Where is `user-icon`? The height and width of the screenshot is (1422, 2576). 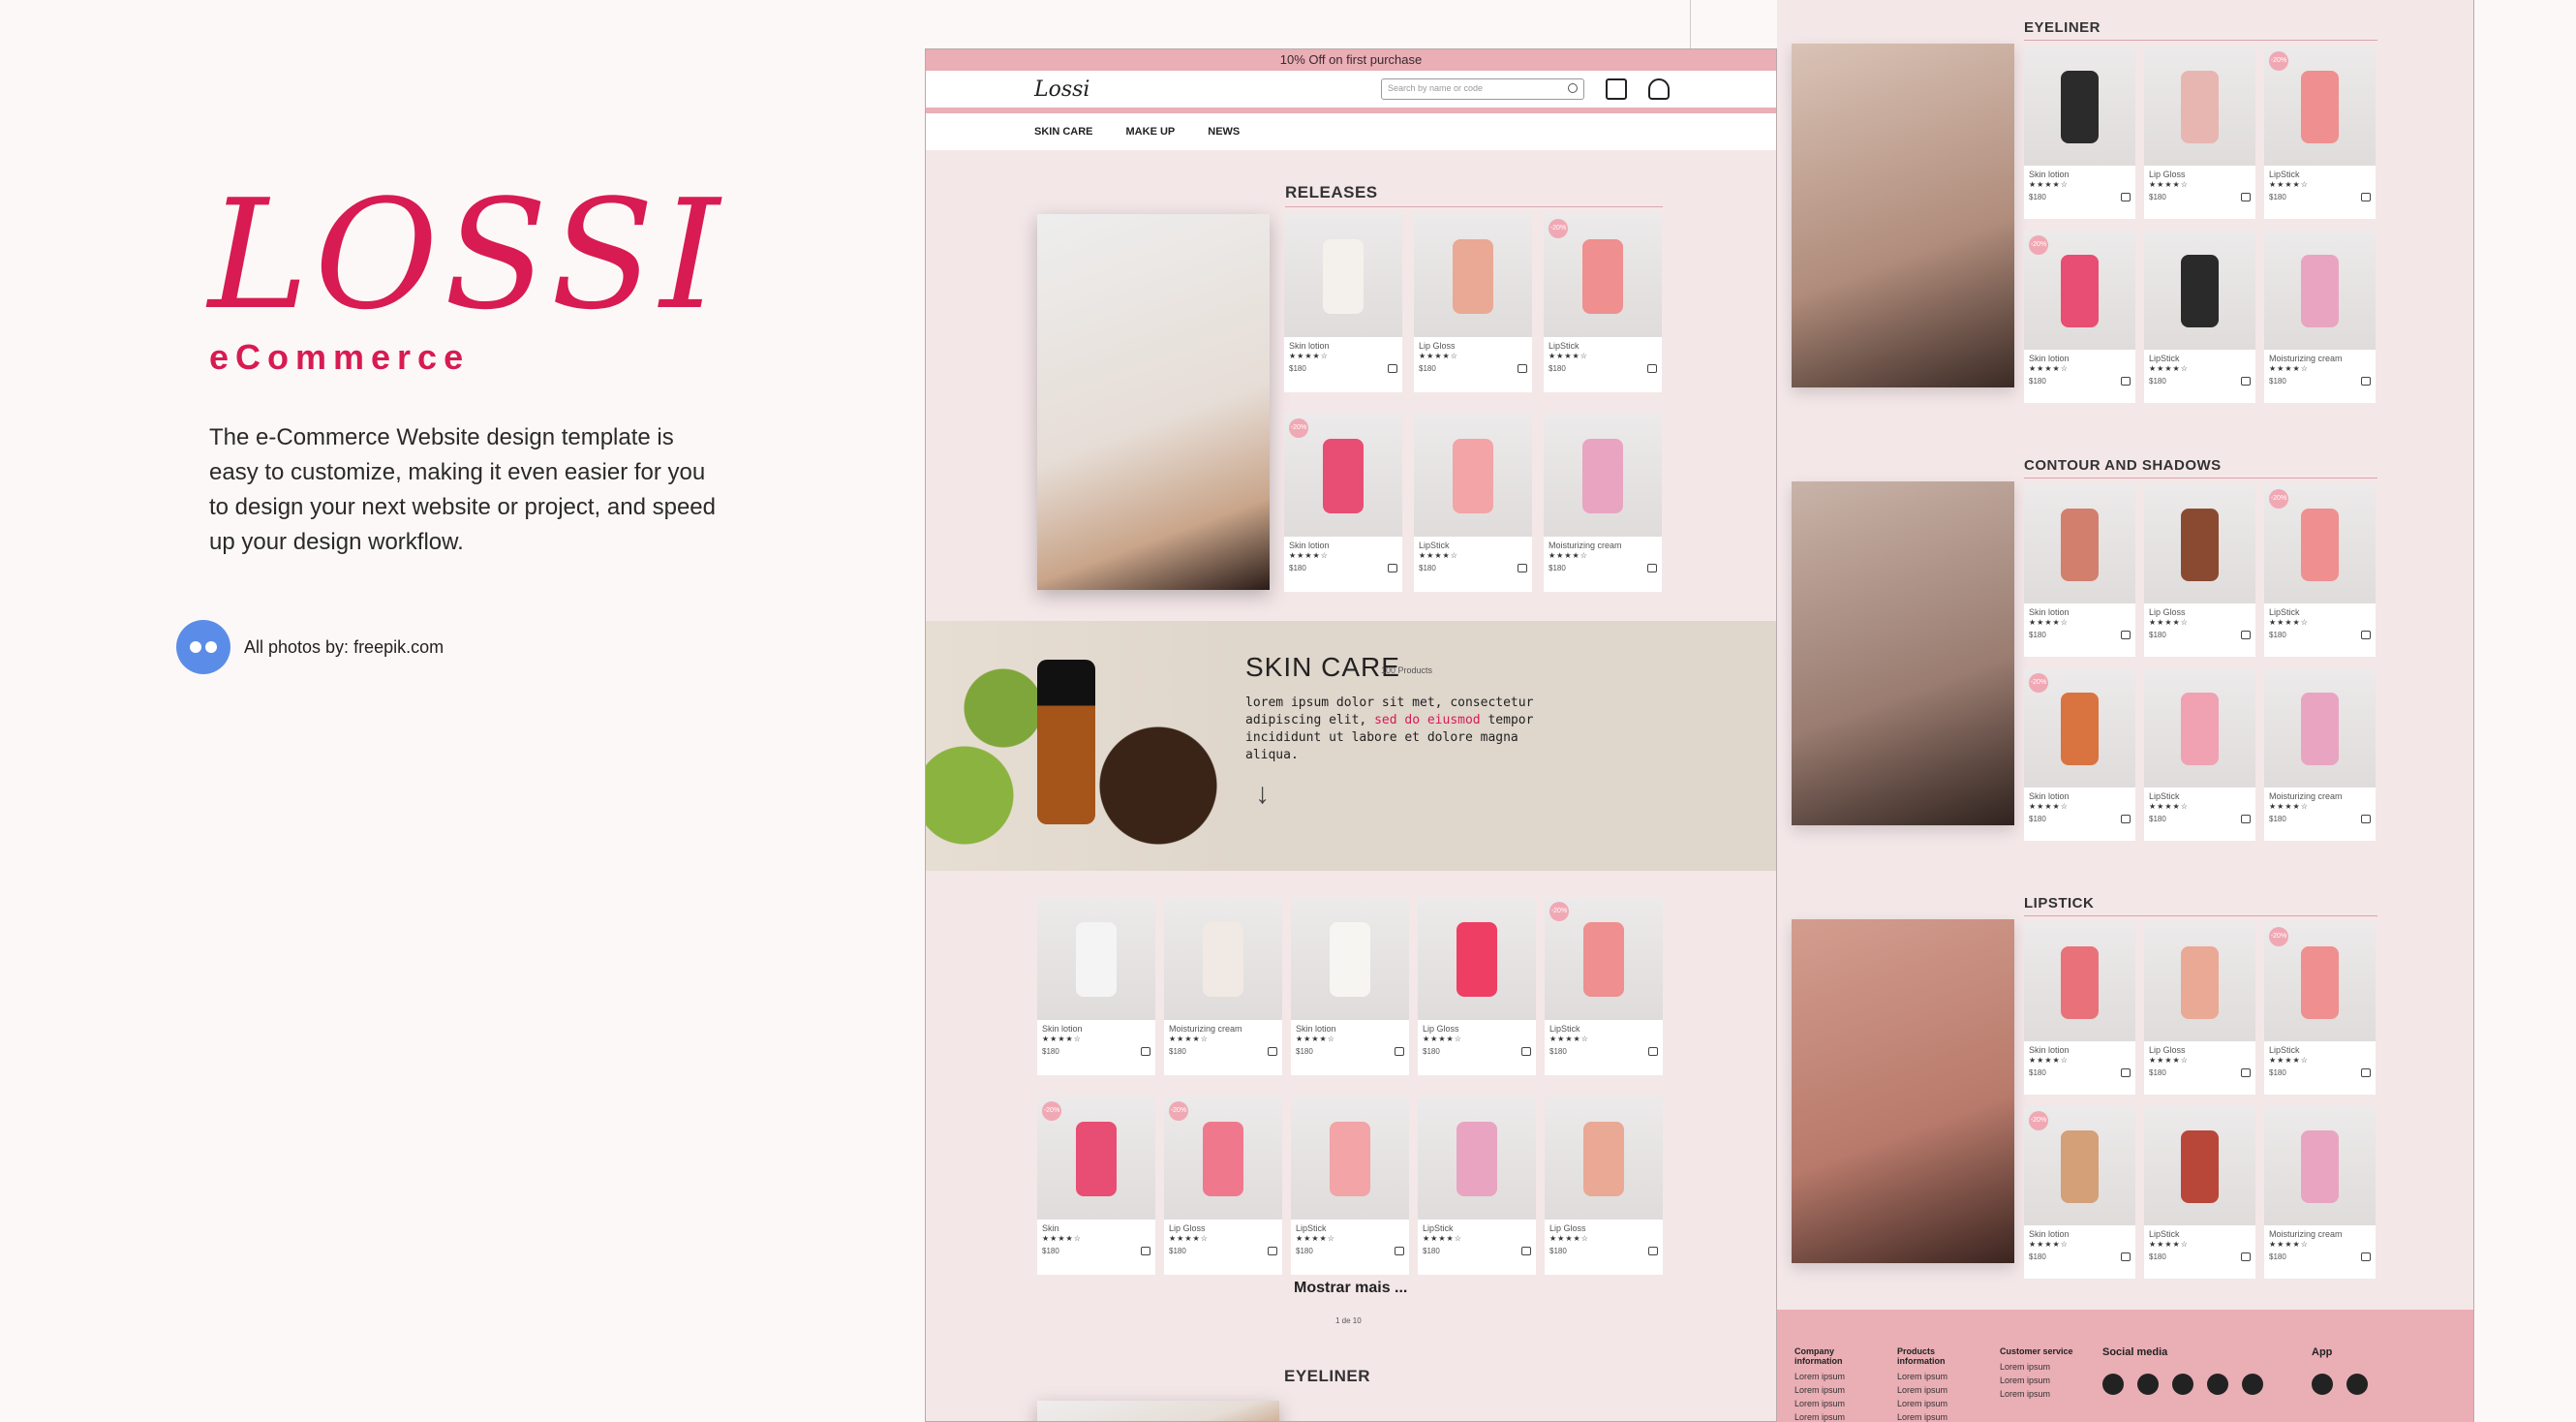 user-icon is located at coordinates (1659, 89).